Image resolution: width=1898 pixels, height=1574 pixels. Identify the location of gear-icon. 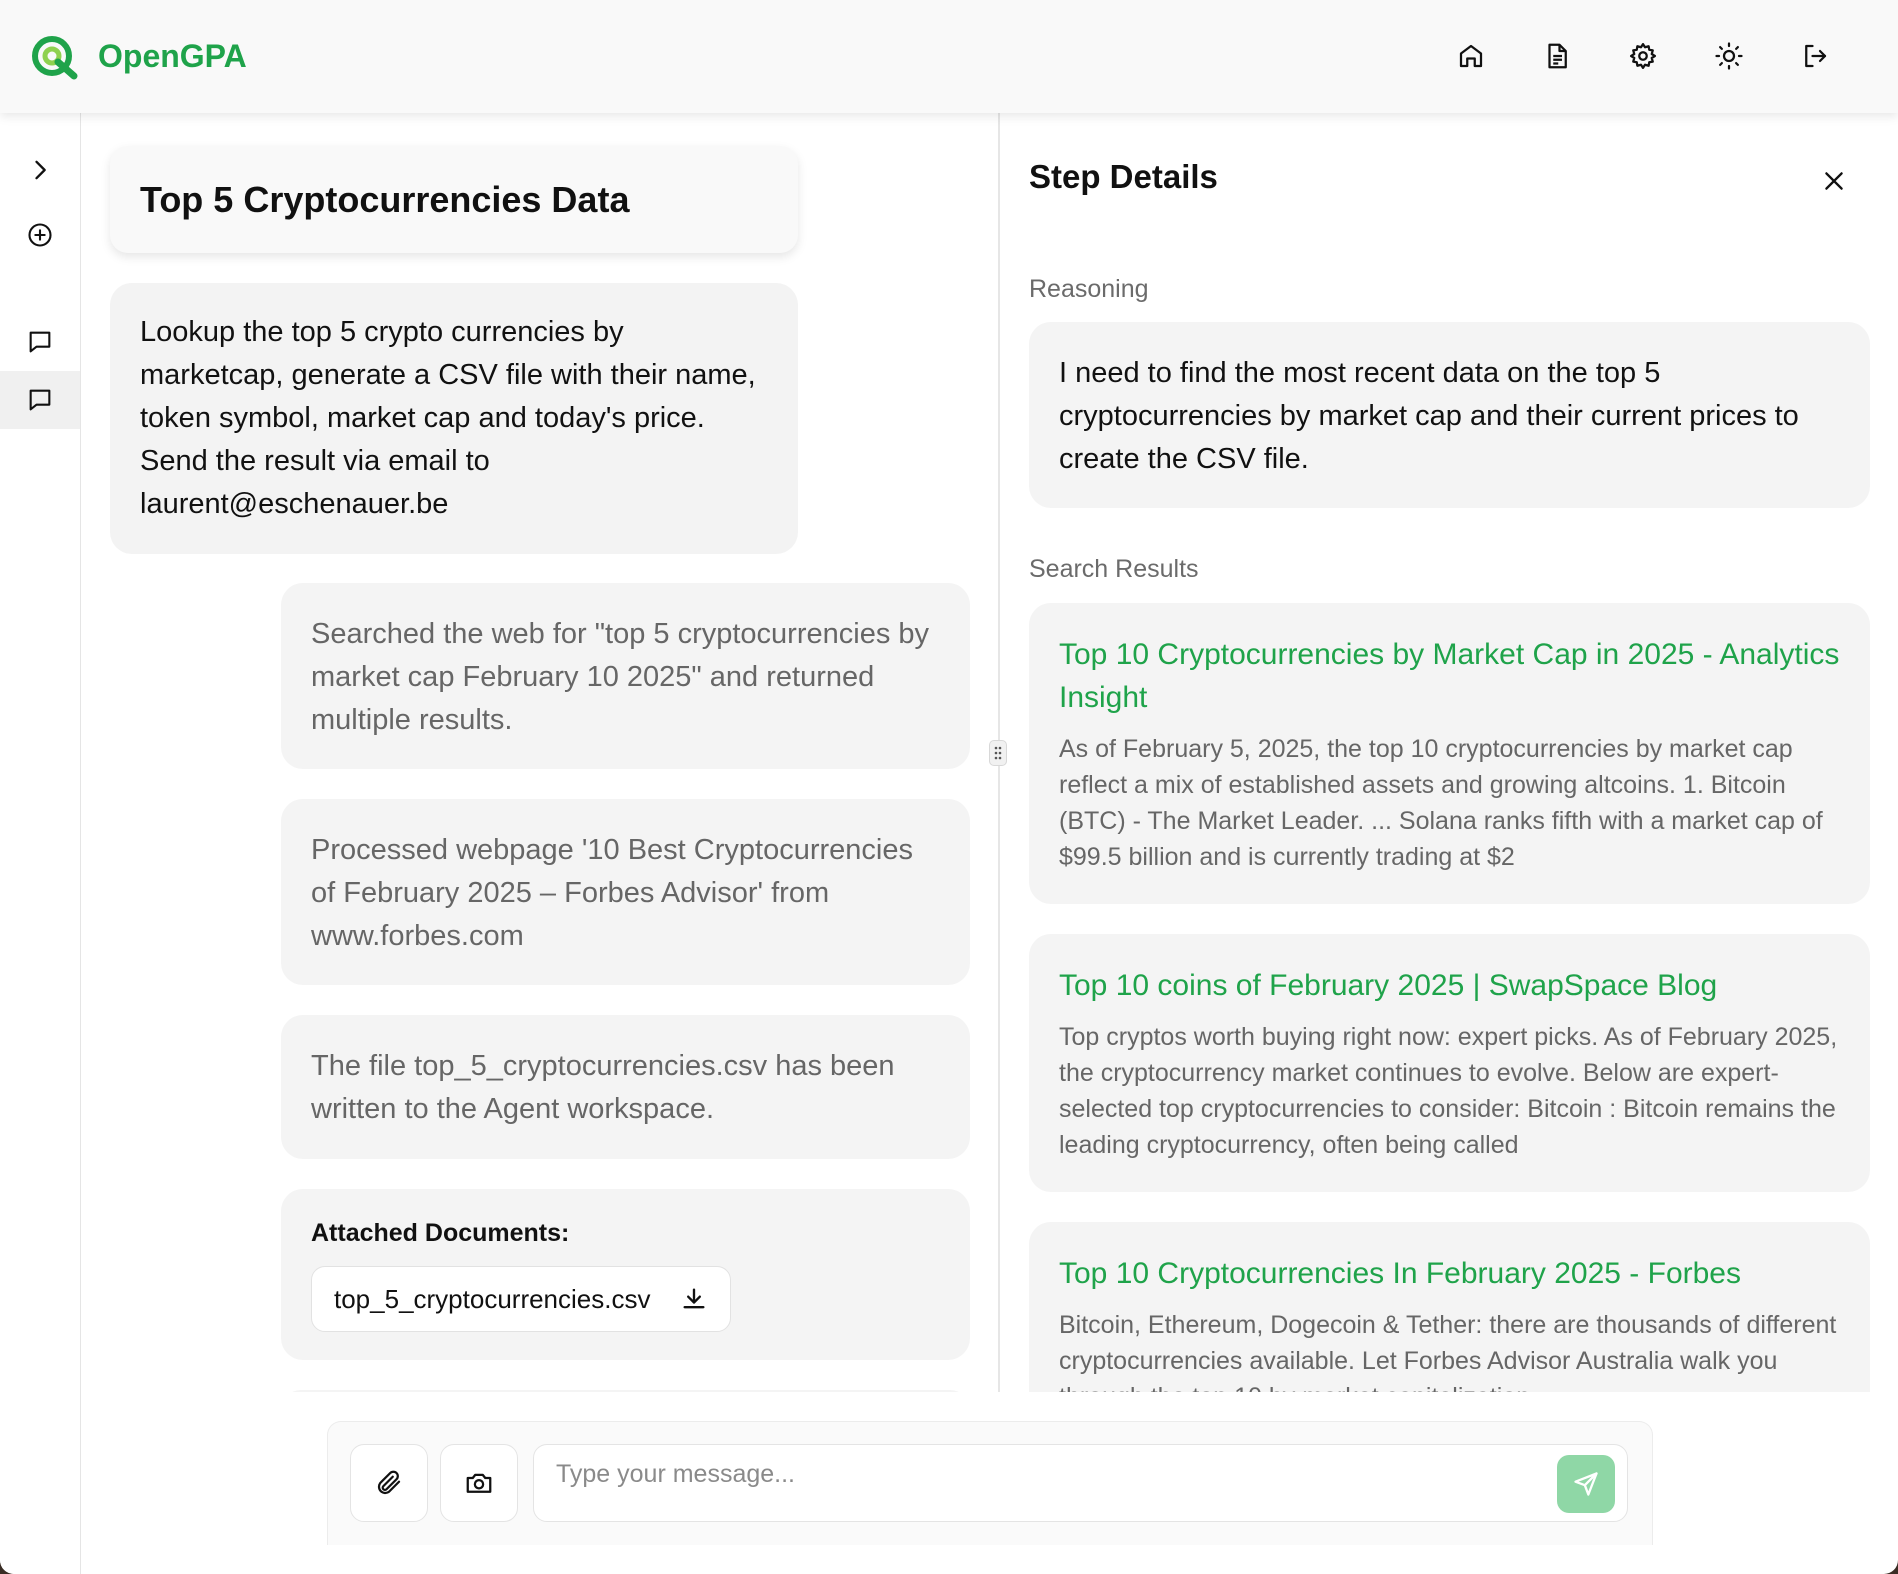
(1643, 56).